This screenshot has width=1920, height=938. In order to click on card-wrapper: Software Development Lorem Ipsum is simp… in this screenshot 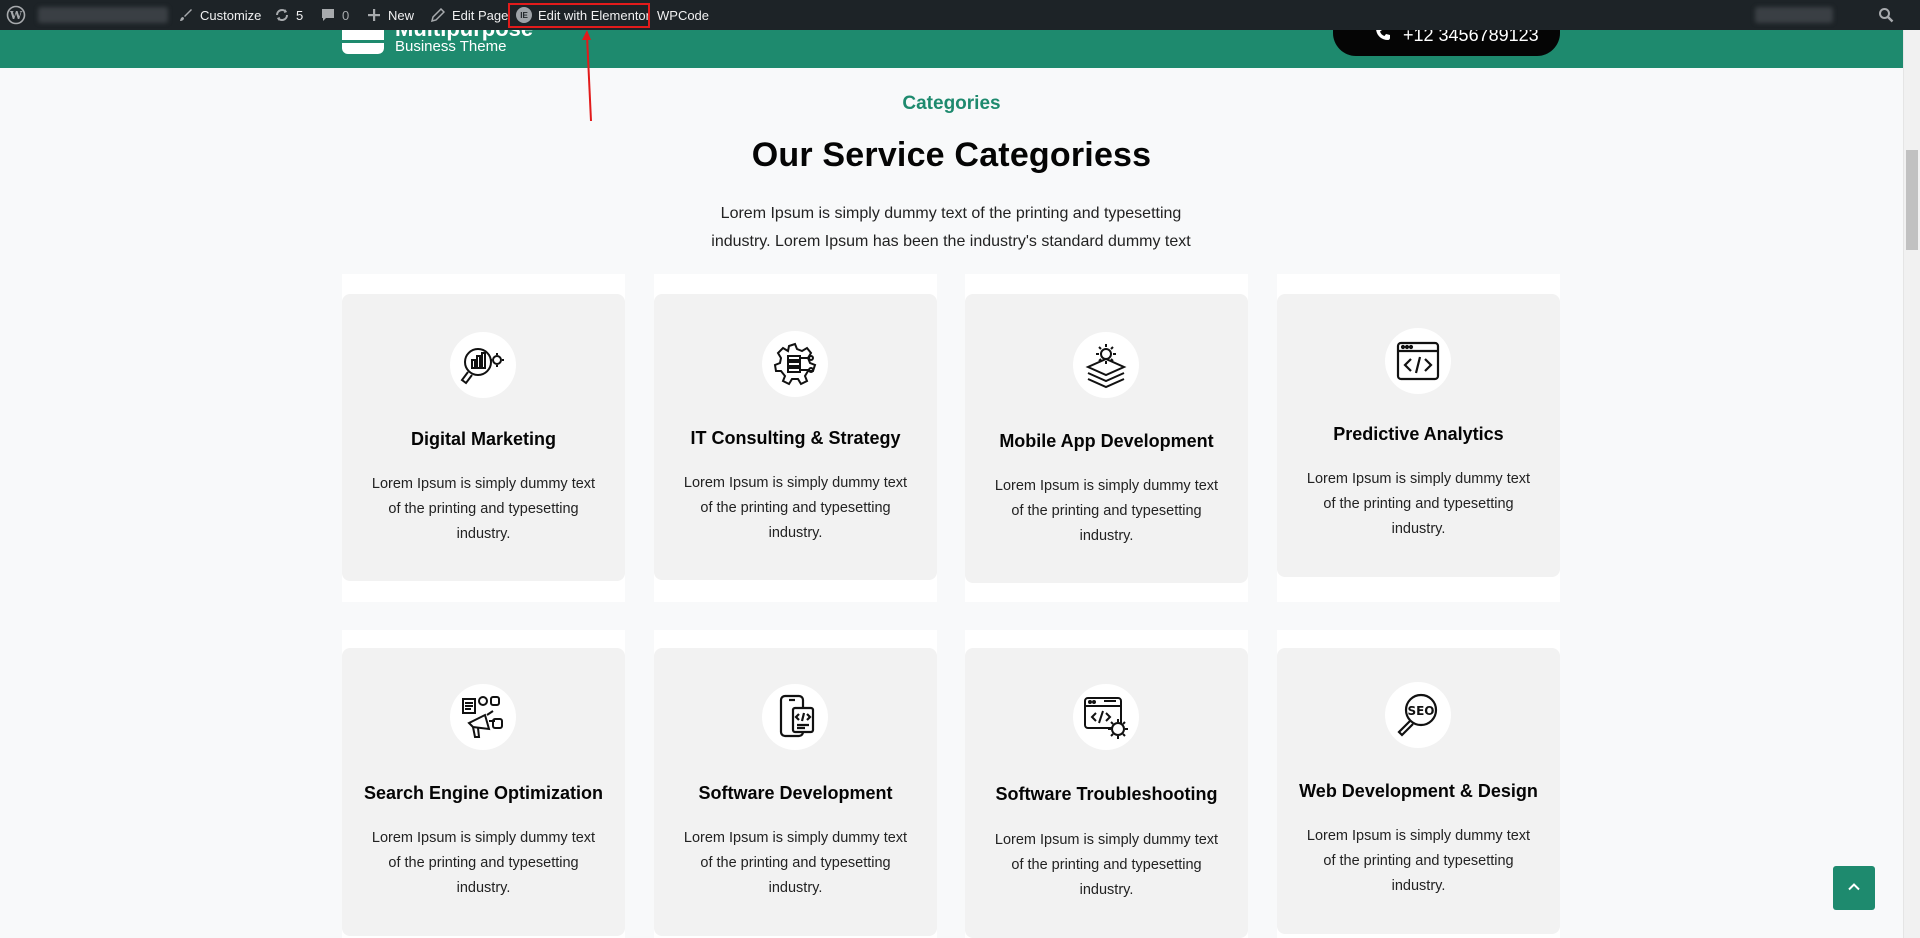, I will do `click(795, 784)`.